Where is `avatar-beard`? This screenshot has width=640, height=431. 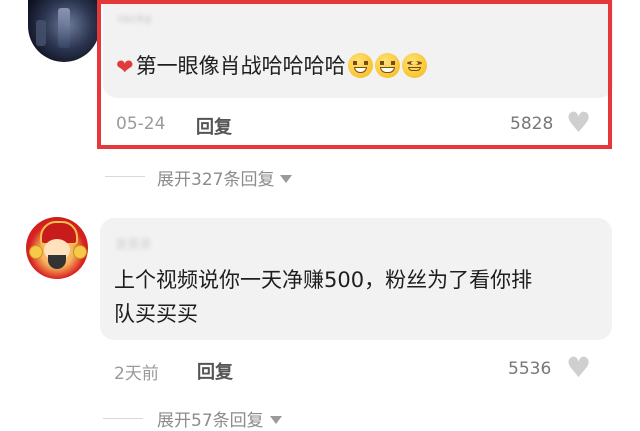
avatar-beard is located at coordinates (57, 262).